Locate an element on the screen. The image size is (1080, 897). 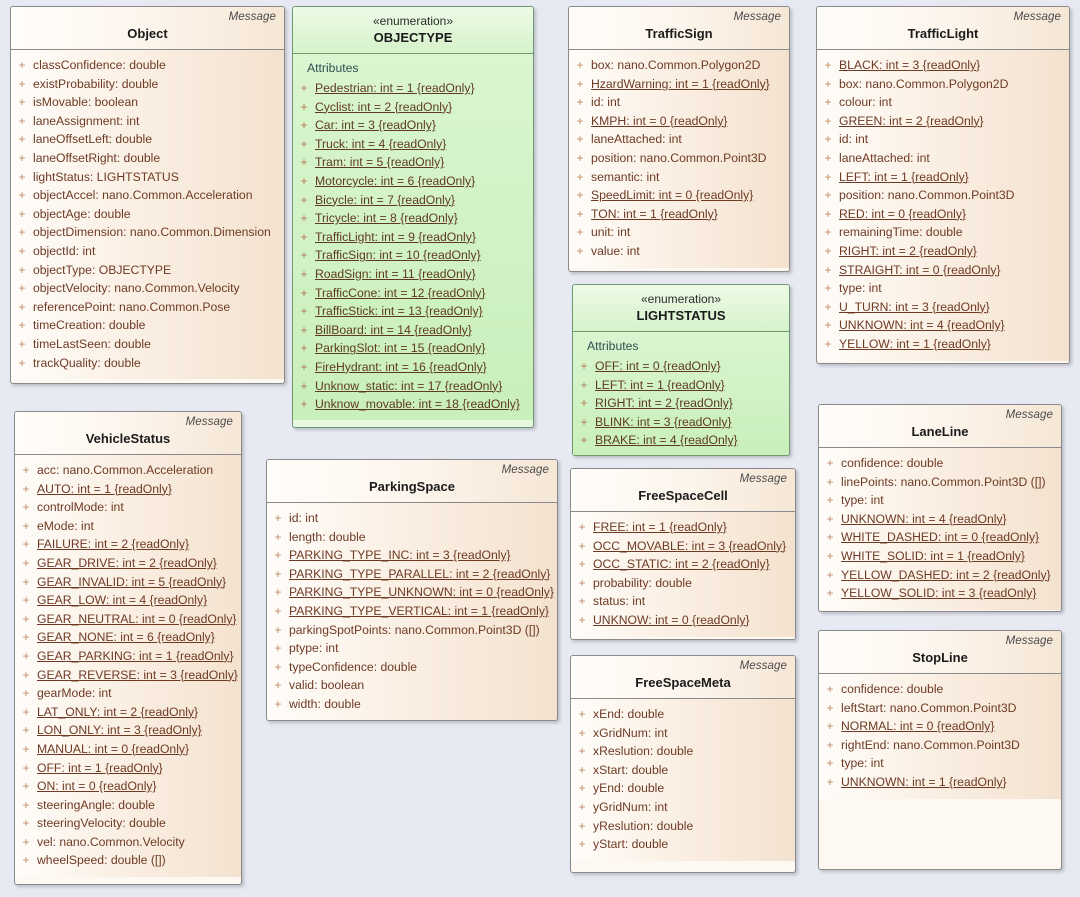
attribute-row: + RIGHT: int = 2 {readOnly} is located at coordinates (943, 251).